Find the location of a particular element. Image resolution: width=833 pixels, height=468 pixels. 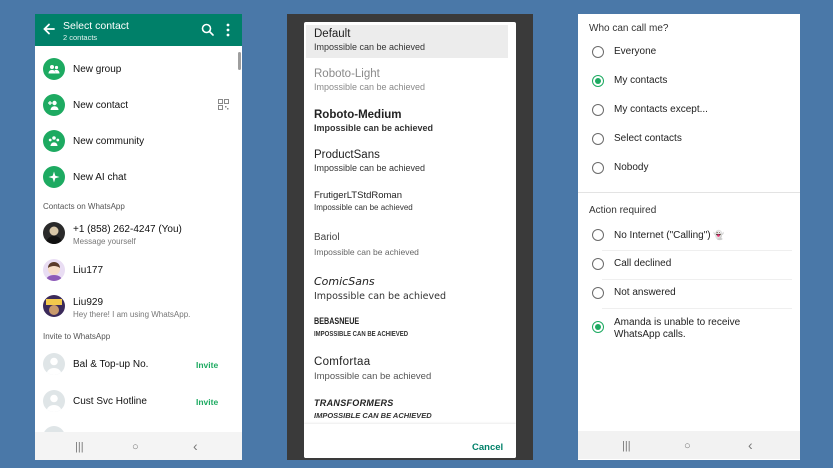

font-option-default: Default Impossible can be achieved is located at coordinates (411, 40).